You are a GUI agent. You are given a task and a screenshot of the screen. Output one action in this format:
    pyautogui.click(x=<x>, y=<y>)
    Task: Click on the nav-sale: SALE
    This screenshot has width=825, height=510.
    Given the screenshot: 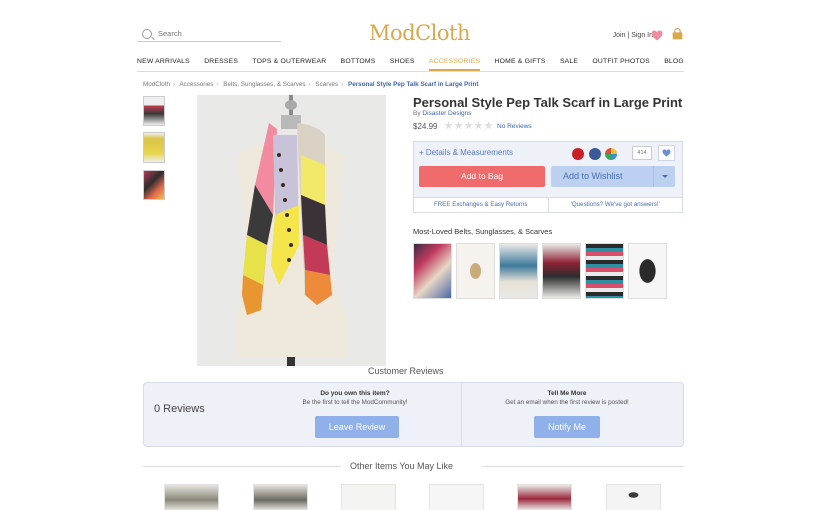 What is the action you would take?
    pyautogui.click(x=569, y=64)
    